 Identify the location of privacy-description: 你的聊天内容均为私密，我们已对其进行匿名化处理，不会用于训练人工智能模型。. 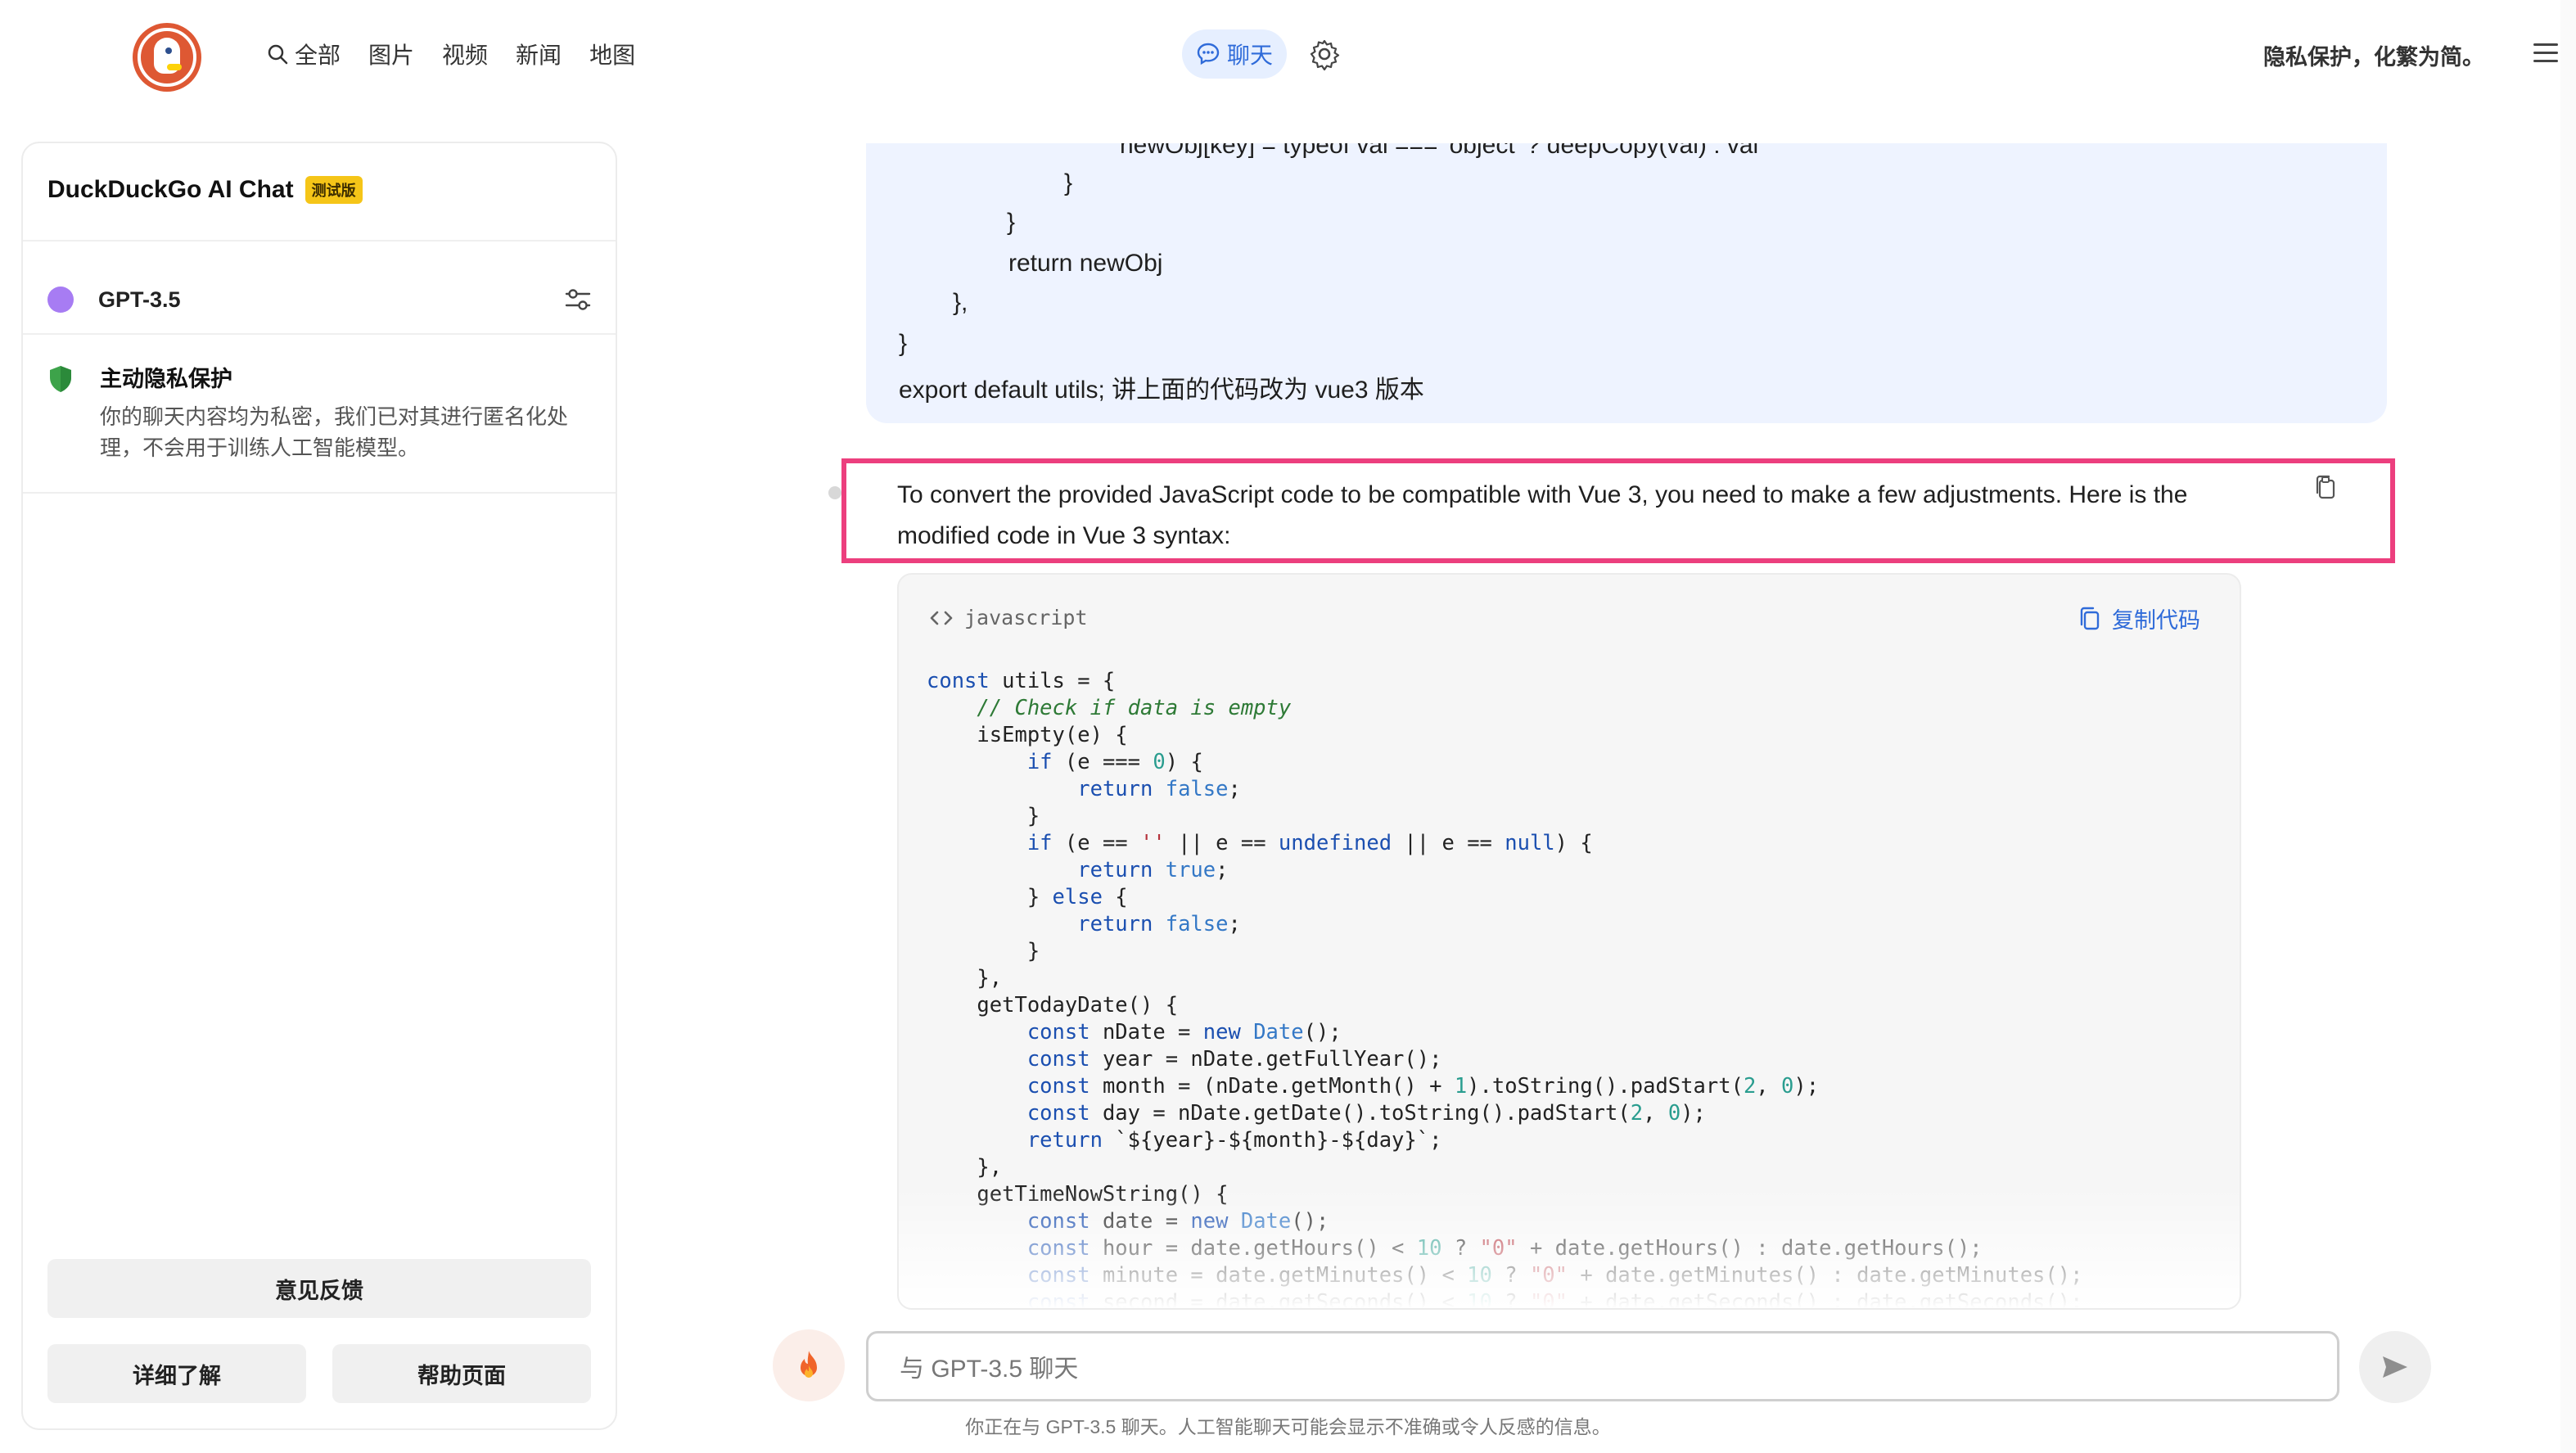
(334, 432).